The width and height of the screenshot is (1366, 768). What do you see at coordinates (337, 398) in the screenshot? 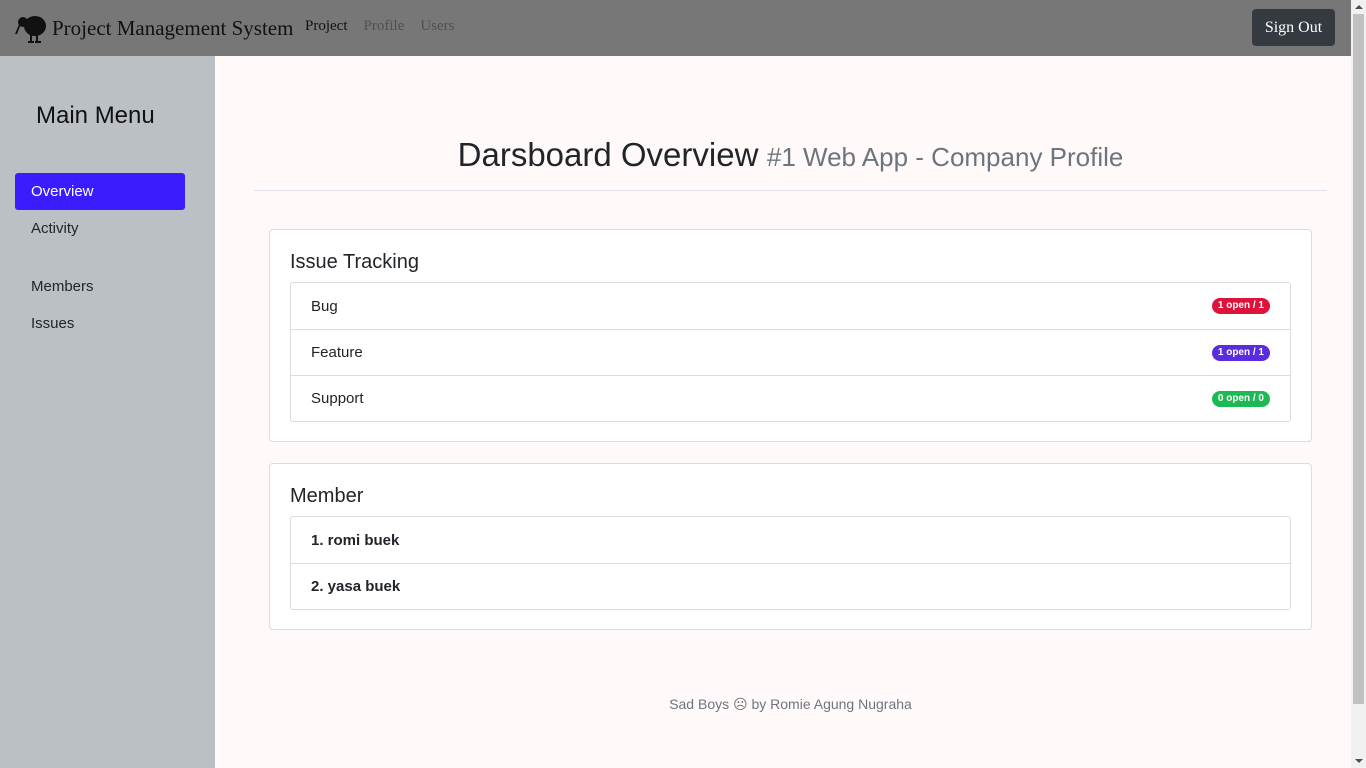
I see `issue-label: Support` at bounding box center [337, 398].